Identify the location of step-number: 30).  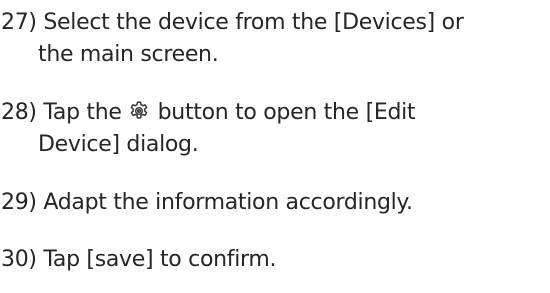
(19, 259).